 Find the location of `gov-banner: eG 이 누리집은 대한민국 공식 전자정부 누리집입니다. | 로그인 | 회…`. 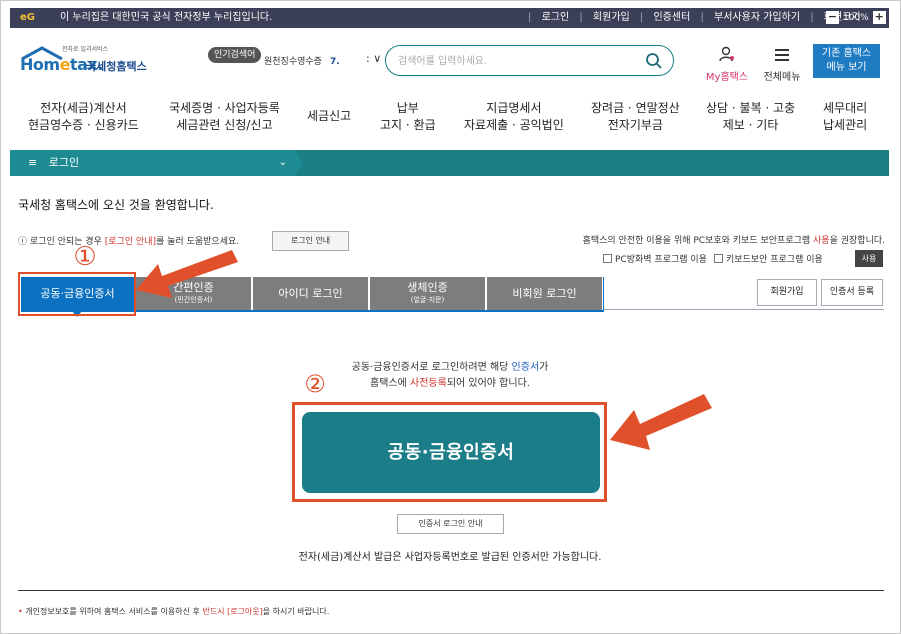

gov-banner: eG 이 누리집은 대한민국 공식 전자정부 누리집입니다. | 로그인 | 회… is located at coordinates (449, 18).